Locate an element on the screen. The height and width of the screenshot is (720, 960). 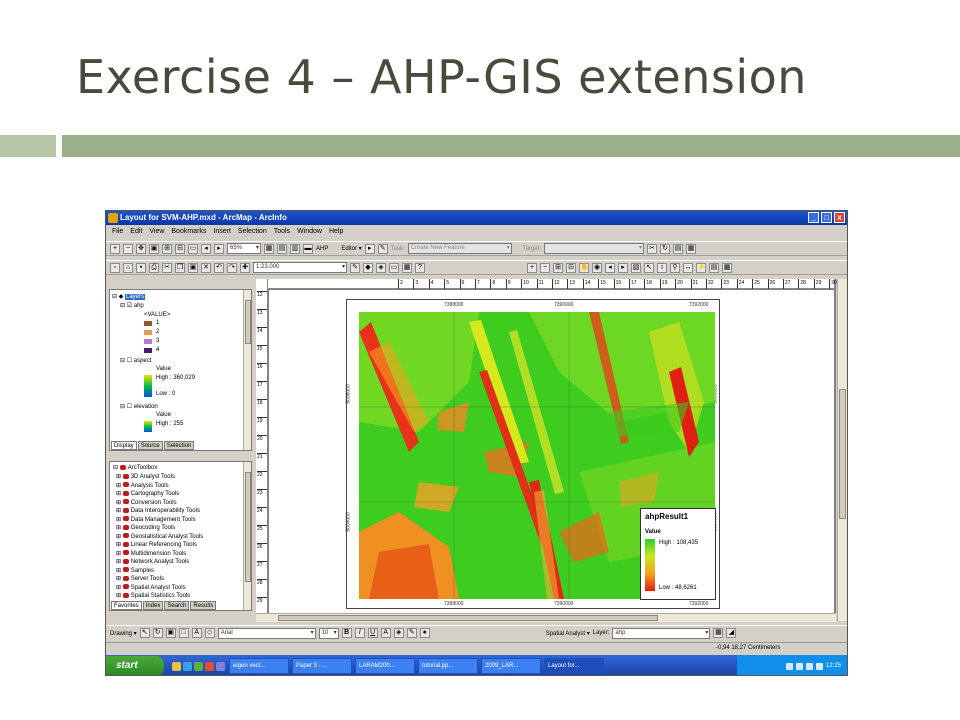
ahp-toolbar-icon: ▬ is located at coordinates (308, 248).